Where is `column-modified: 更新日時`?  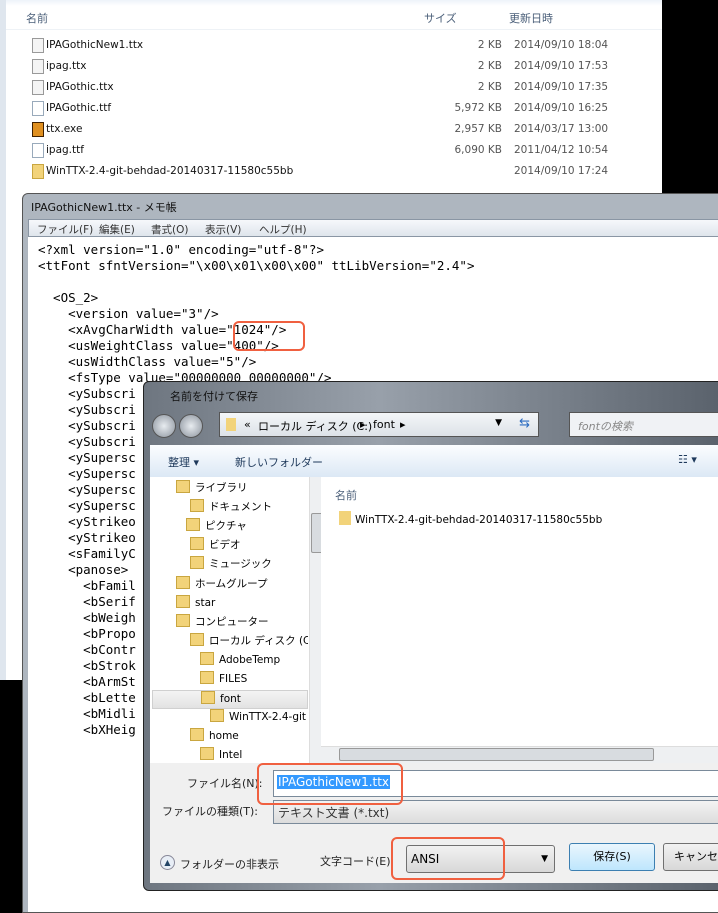 column-modified: 更新日時 is located at coordinates (531, 18).